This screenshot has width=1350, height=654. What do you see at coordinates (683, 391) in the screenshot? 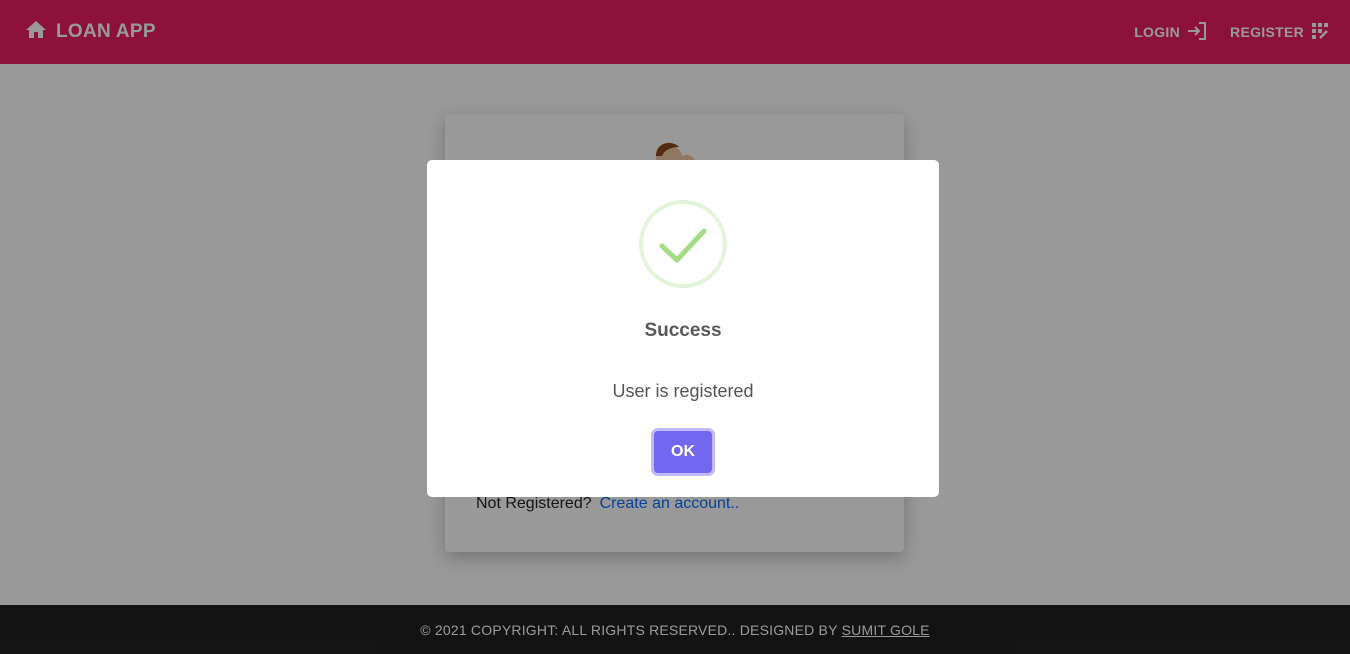
I see `modal-message: User is registered` at bounding box center [683, 391].